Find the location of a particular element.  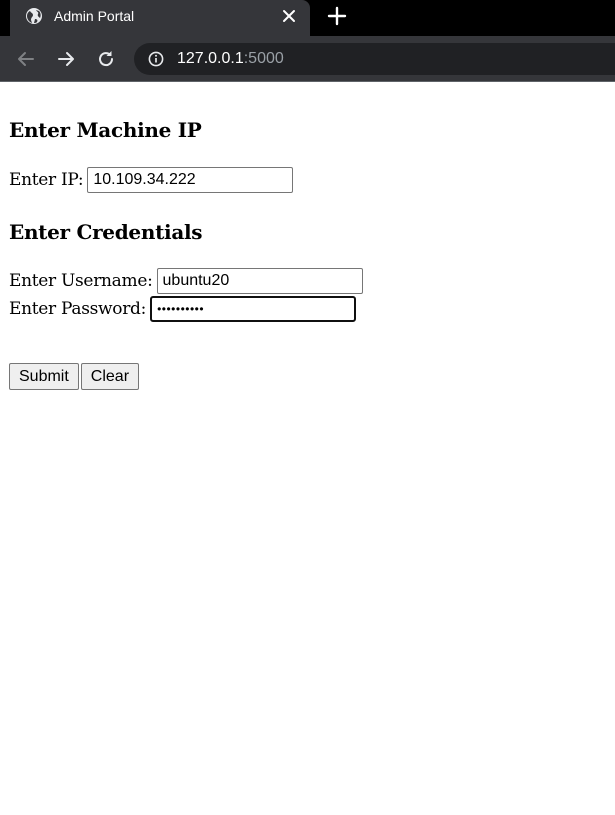

username-input is located at coordinates (259, 281).